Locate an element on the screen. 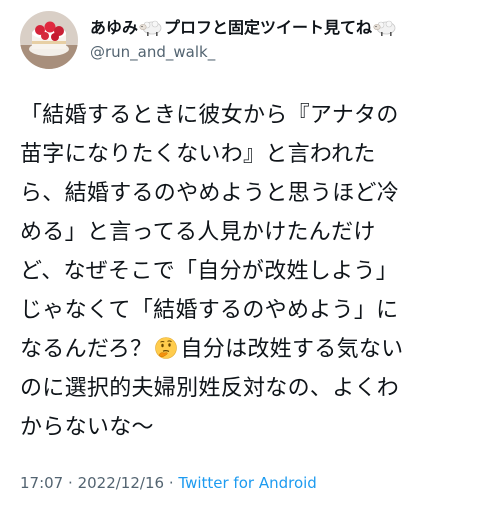 This screenshot has height=510, width=480. tweet-text-segment: 自分は改姓する気ない is located at coordinates (292, 349).